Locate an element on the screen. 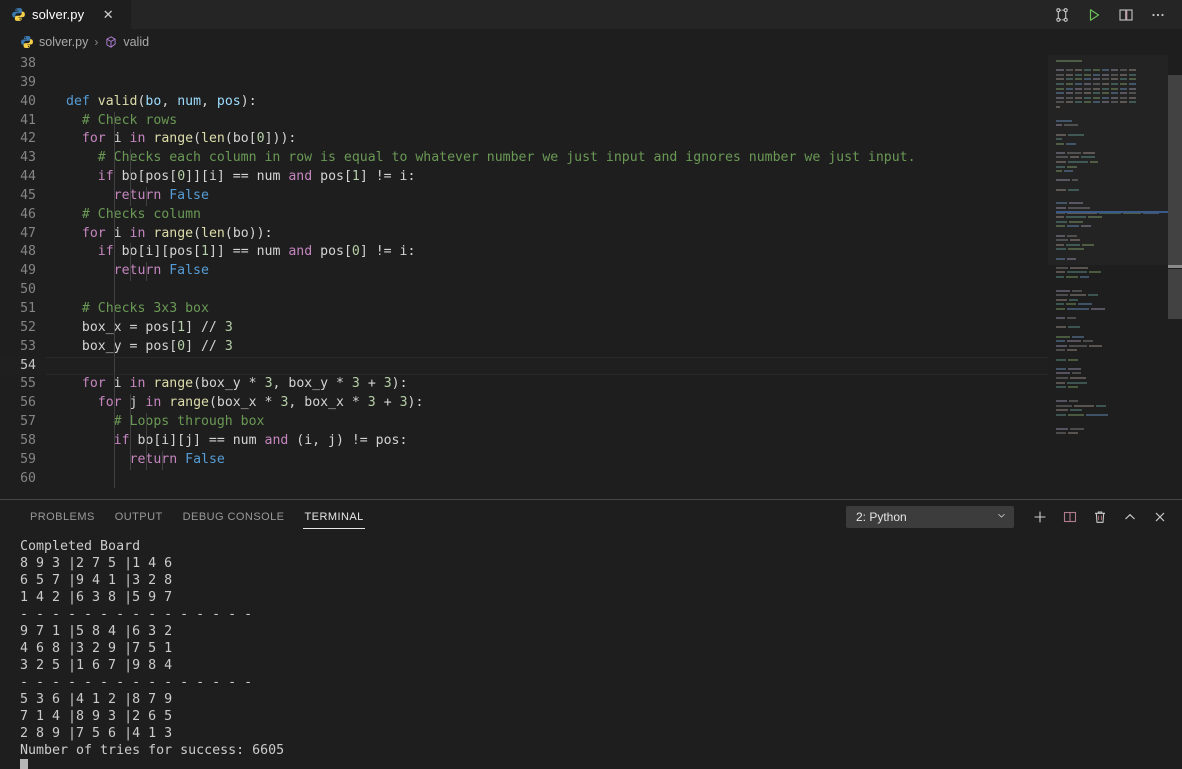 This screenshot has height=769, width=1182. code-line: 51 # Checks 3x3 box is located at coordinates (591, 309).